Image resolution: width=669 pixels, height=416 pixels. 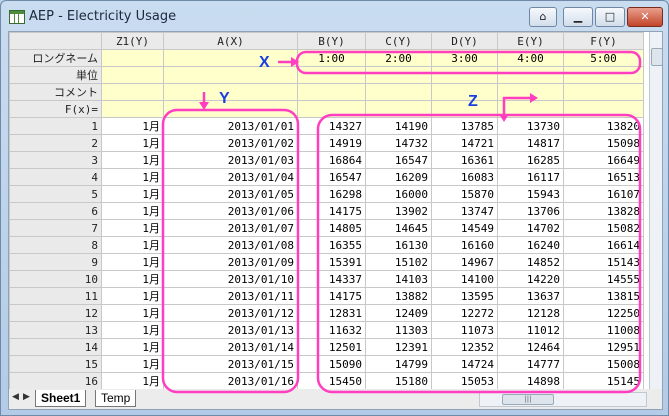 I want to click on data-cell: 14103, so click(x=398, y=279).